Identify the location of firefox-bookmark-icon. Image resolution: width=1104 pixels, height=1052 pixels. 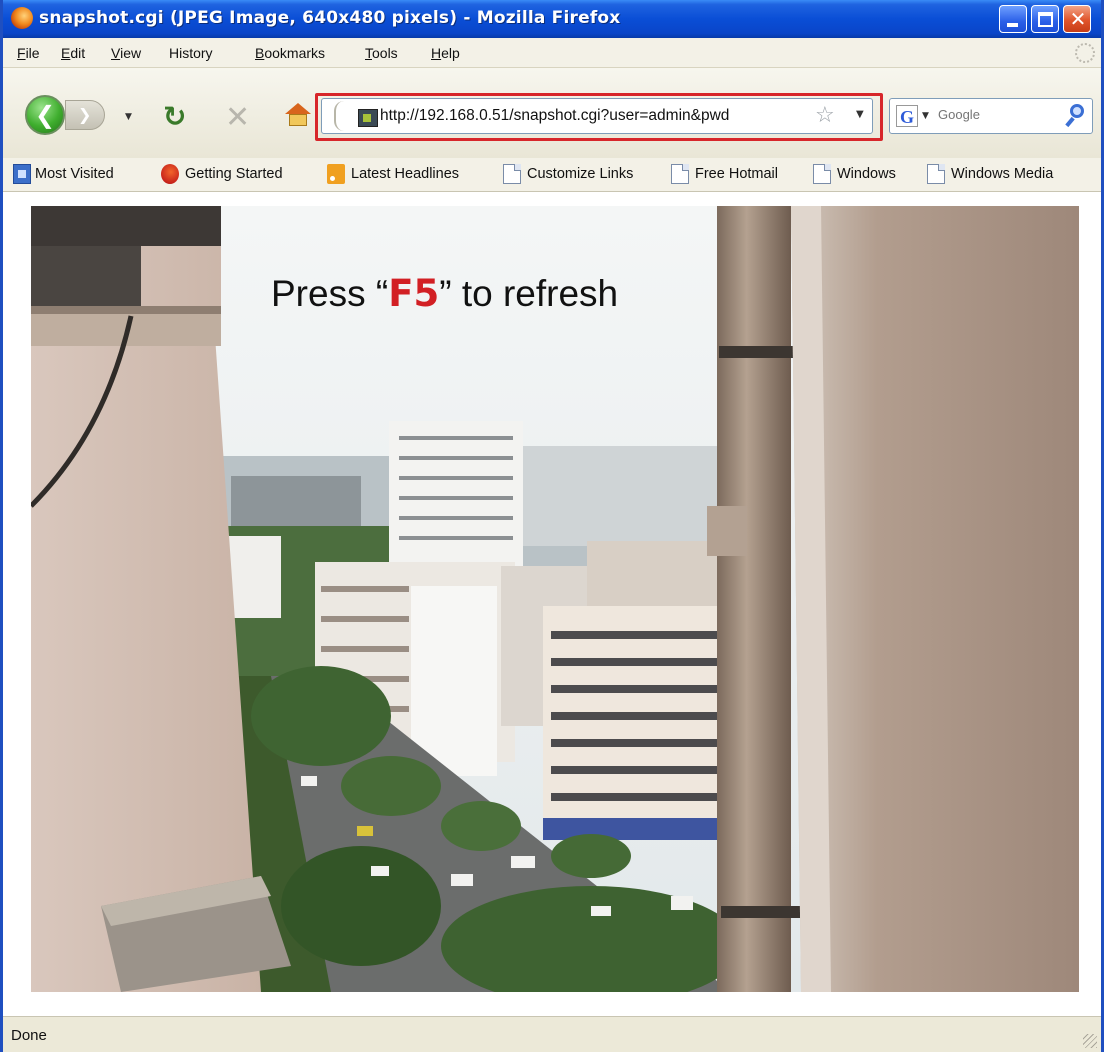
(170, 174).